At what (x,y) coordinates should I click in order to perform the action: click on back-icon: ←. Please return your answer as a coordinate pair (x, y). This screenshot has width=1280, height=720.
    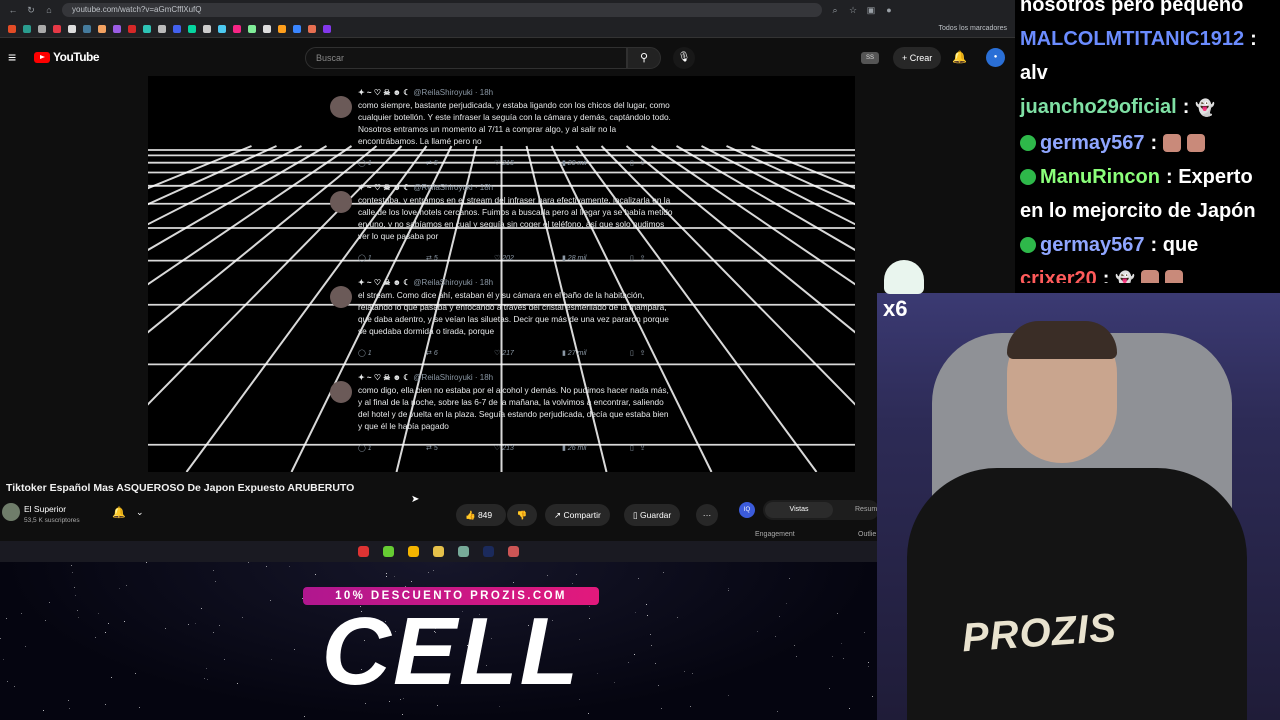
    Looking at the image, I should click on (13, 10).